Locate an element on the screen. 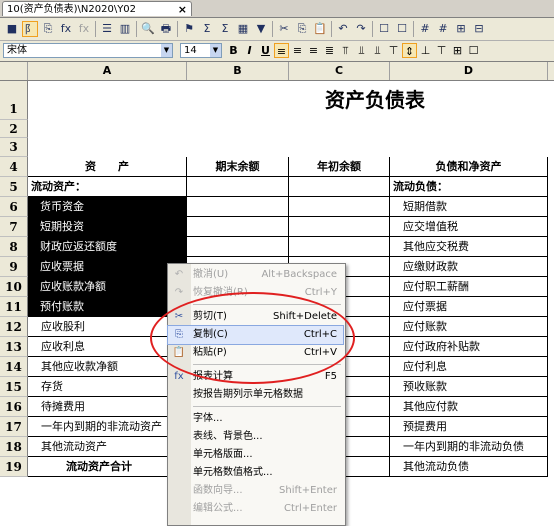 Image resolution: width=554 pixels, height=526 pixels. column-header-a: A is located at coordinates (107, 71).